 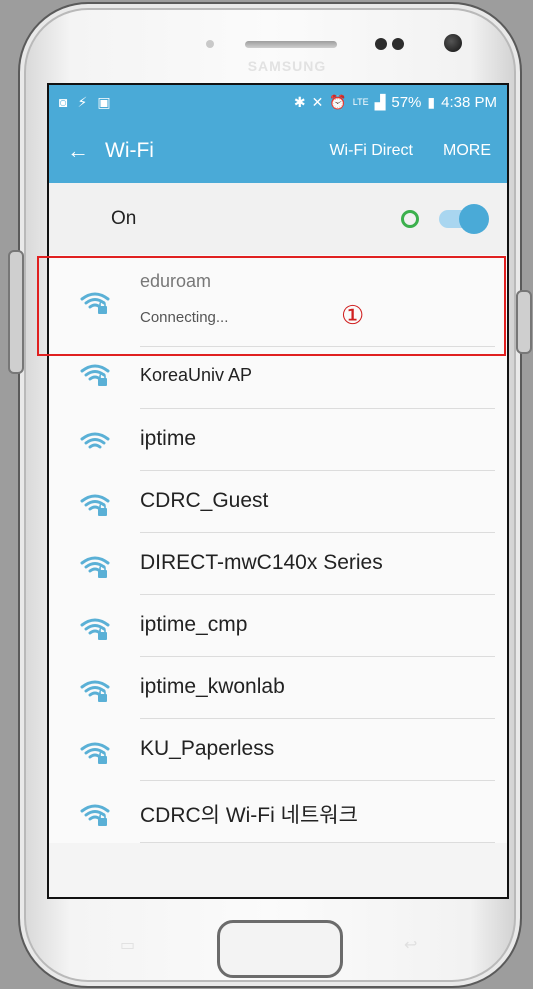 What do you see at coordinates (127, 945) in the screenshot?
I see `recent-apps-icon: ▭` at bounding box center [127, 945].